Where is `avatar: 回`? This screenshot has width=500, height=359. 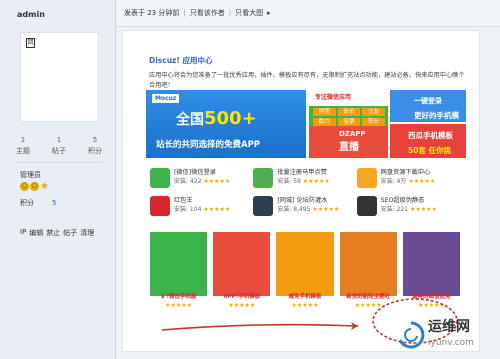 avatar: 回 is located at coordinates (59, 77).